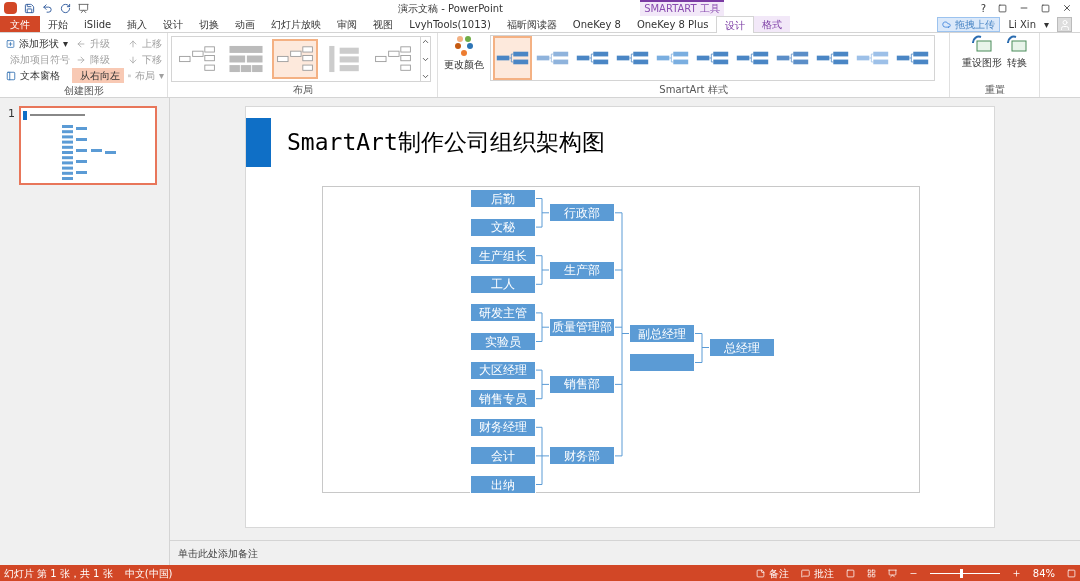 Image resolution: width=1080 pixels, height=581 pixels. What do you see at coordinates (503, 370) in the screenshot?
I see `org-chart-node: 大区经理` at bounding box center [503, 370].